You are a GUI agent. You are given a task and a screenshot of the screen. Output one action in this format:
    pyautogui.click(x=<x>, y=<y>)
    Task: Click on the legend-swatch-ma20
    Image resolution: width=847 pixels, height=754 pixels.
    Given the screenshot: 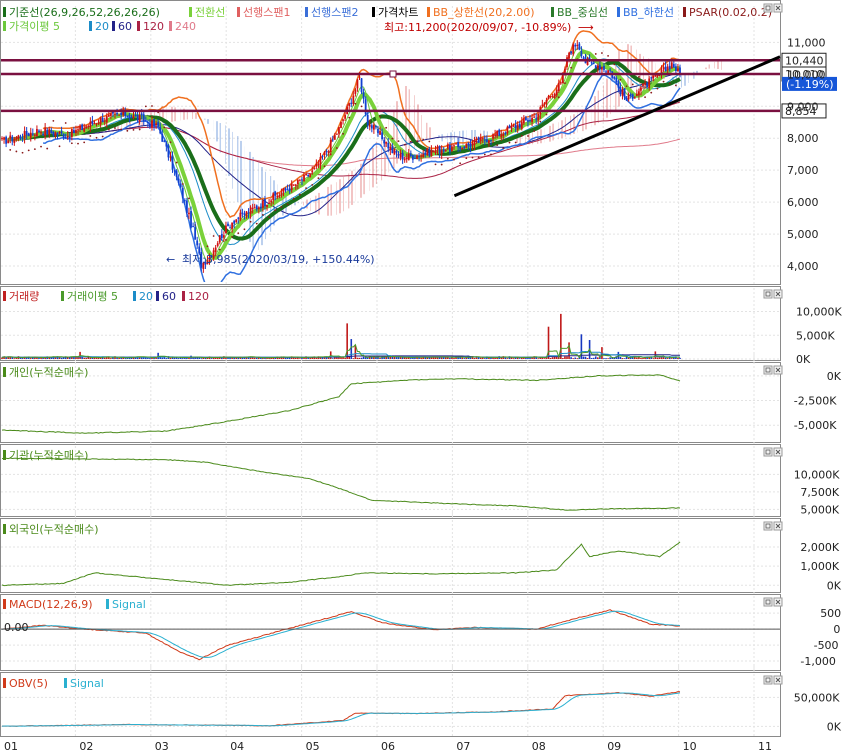 What is the action you would take?
    pyautogui.click(x=90, y=26)
    